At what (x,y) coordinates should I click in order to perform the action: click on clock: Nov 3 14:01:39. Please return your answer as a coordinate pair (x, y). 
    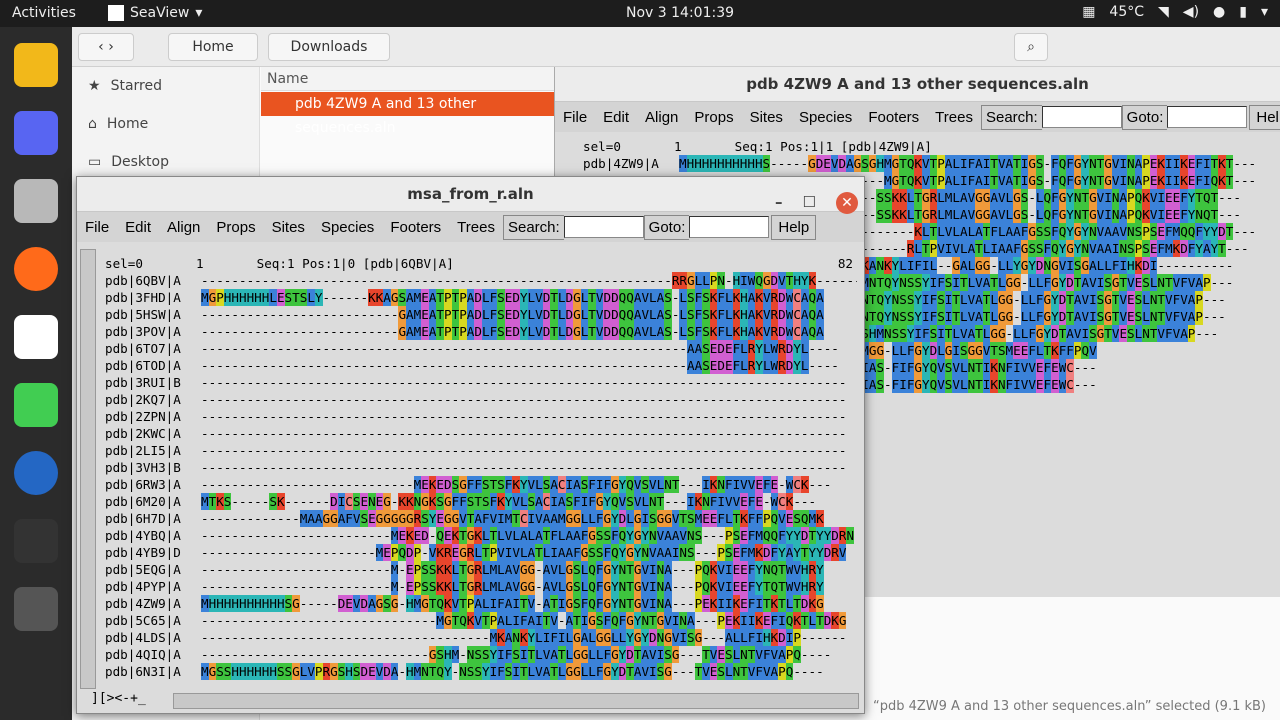
    Looking at the image, I should click on (680, 13).